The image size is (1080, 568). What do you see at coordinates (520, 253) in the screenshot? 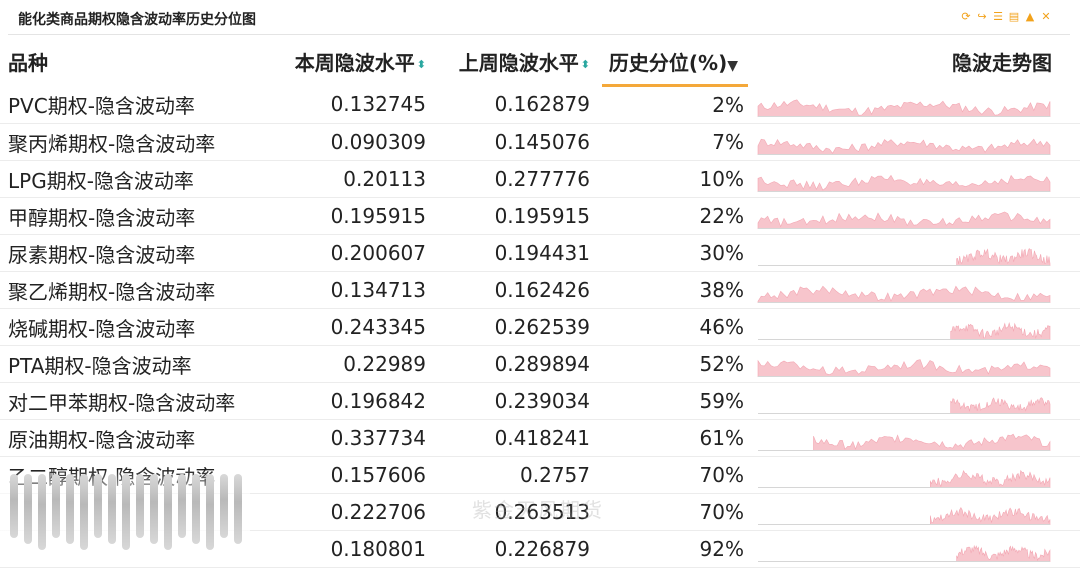
I see `row-last-week-value: 0.194431` at bounding box center [520, 253].